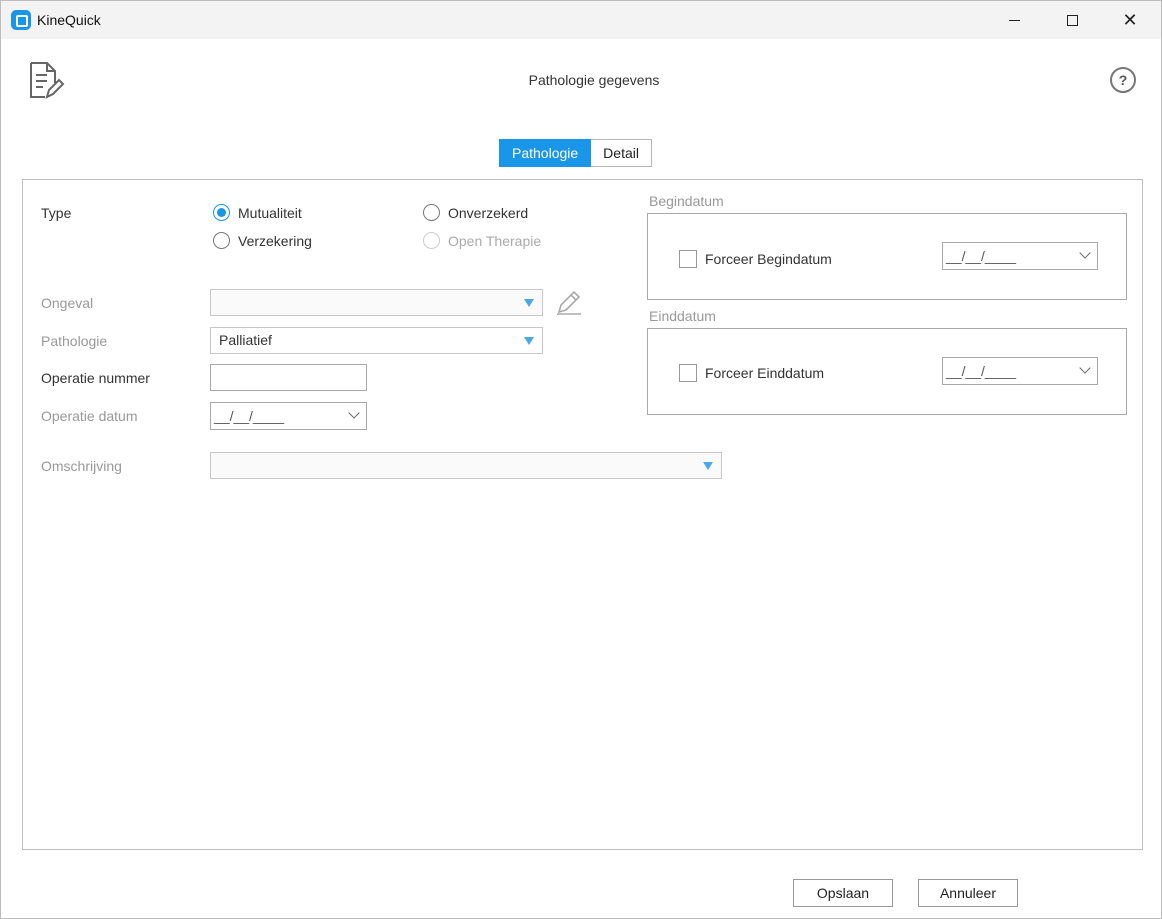 This screenshot has height=919, width=1162. What do you see at coordinates (1020, 371) in the screenshot?
I see `einddatum-picker: __/__/____` at bounding box center [1020, 371].